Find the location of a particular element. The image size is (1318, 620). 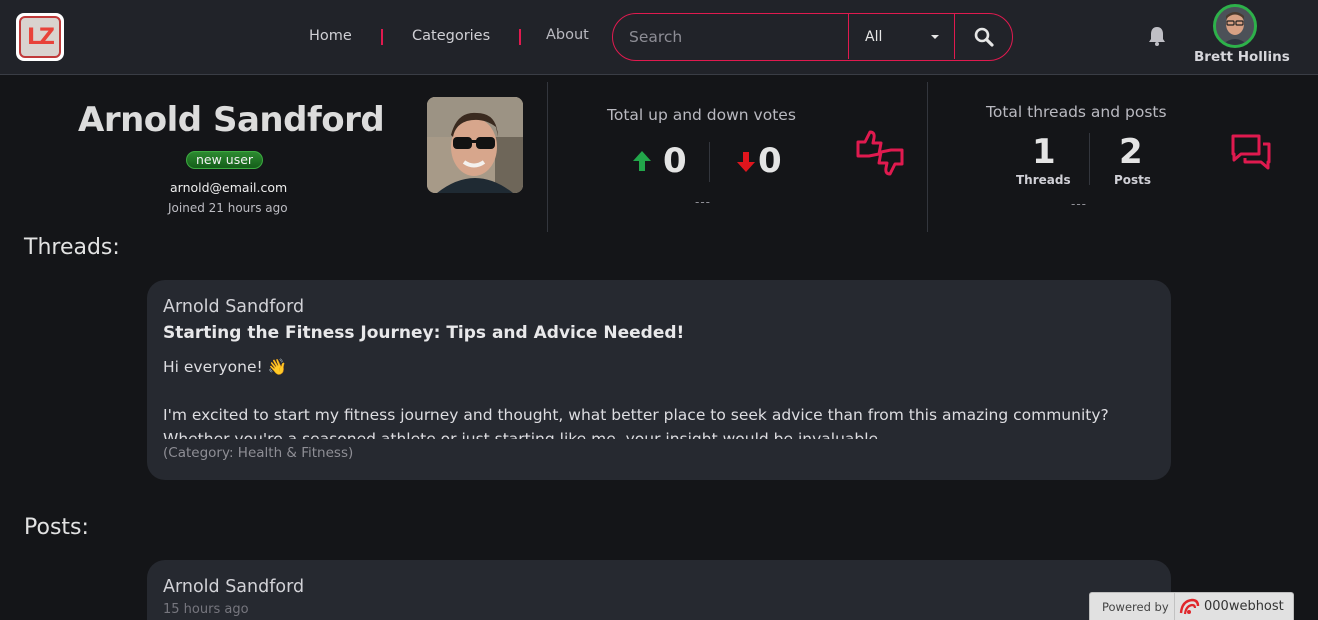

site-logo: LZ is located at coordinates (40, 37).